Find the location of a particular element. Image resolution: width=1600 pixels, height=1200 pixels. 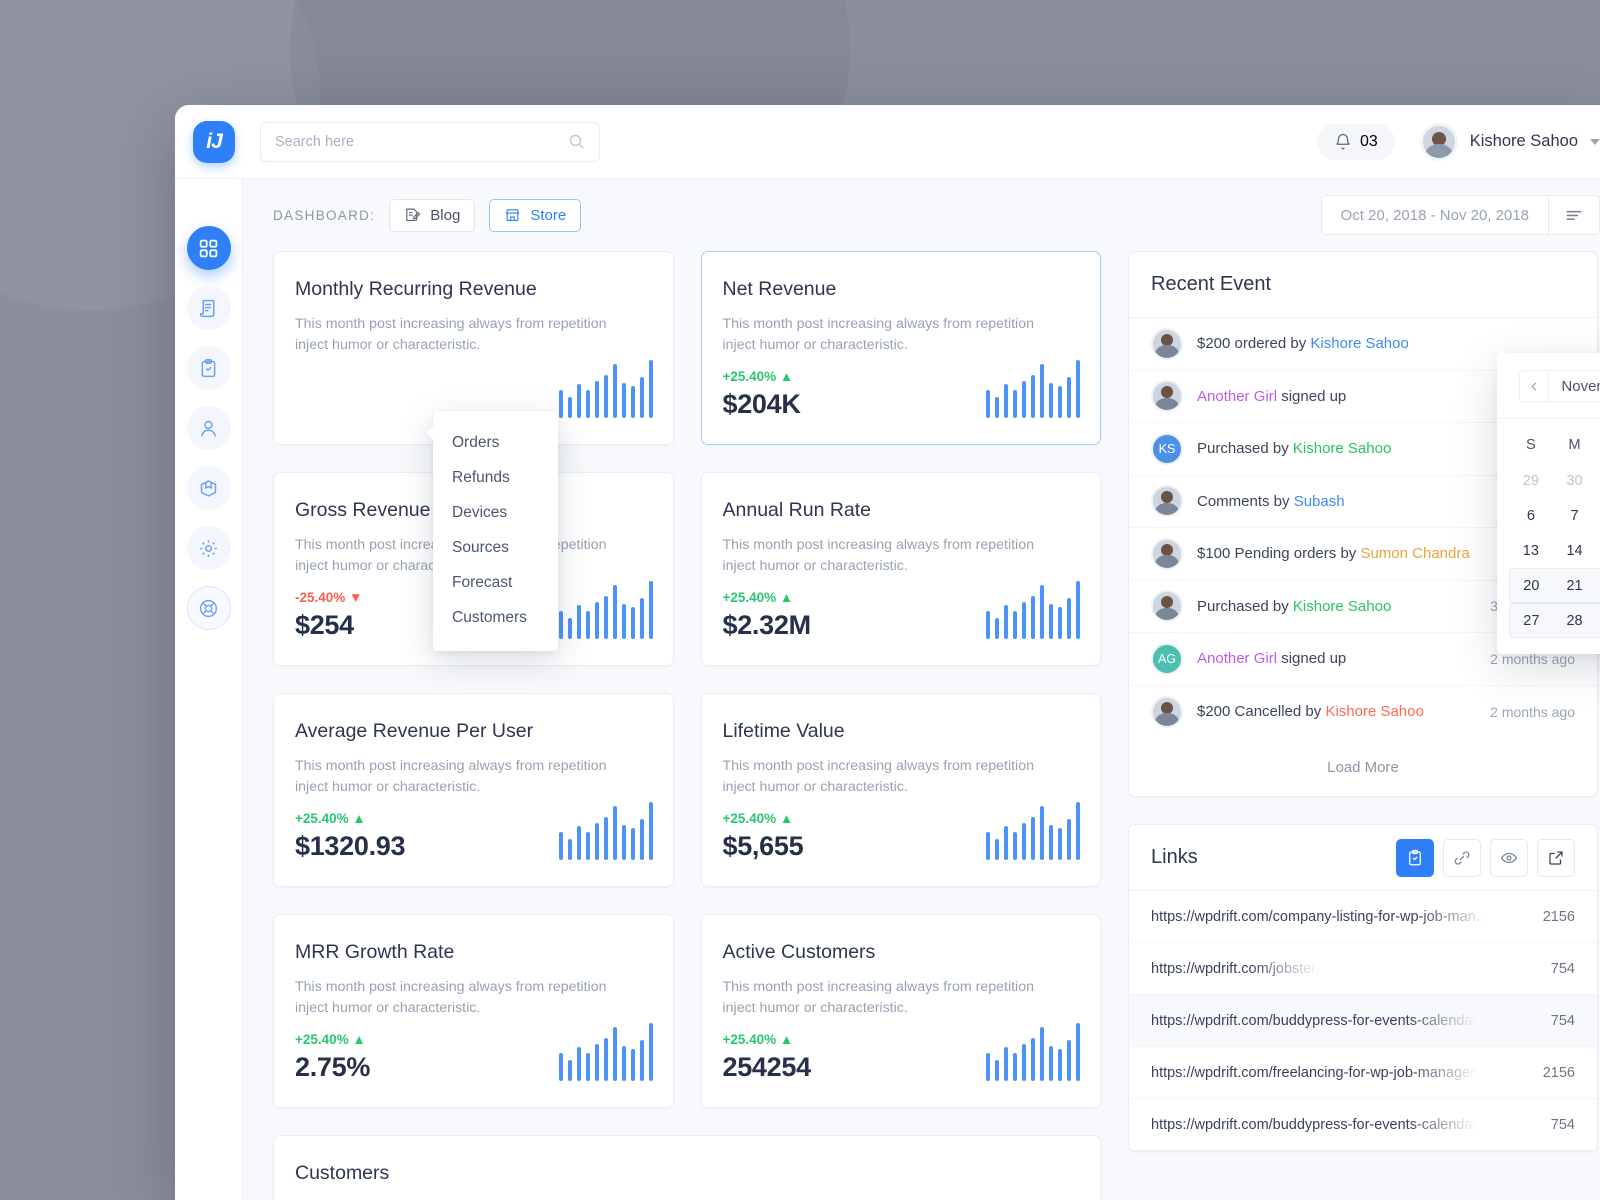

calendar-day: 6 is located at coordinates (1531, 515).